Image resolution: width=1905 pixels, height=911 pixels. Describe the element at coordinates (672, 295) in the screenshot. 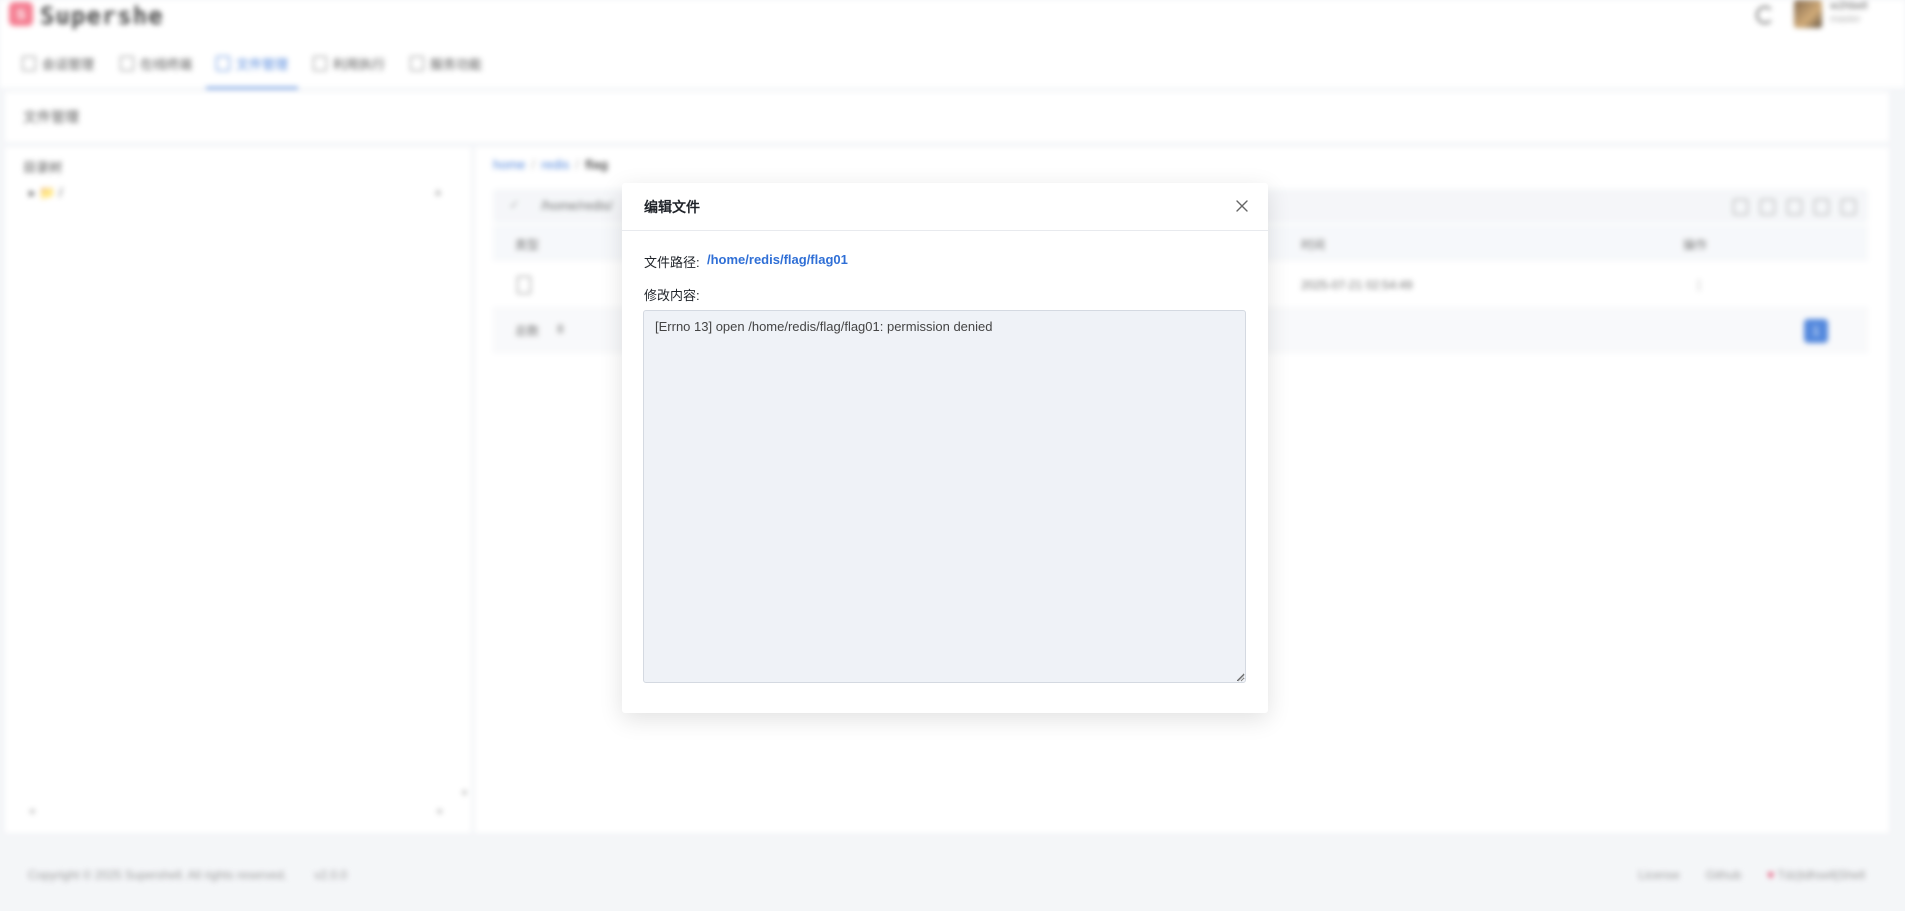

I see `content-label: 修改内容:` at that location.